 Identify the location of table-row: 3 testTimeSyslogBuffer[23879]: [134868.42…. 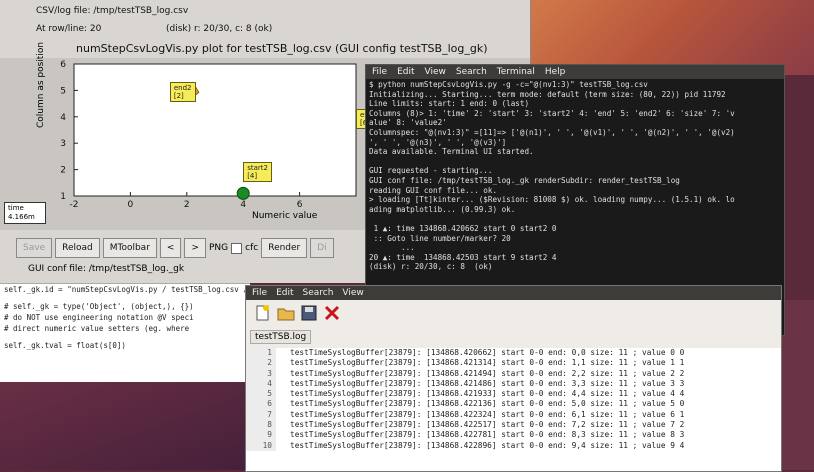
(513, 373).